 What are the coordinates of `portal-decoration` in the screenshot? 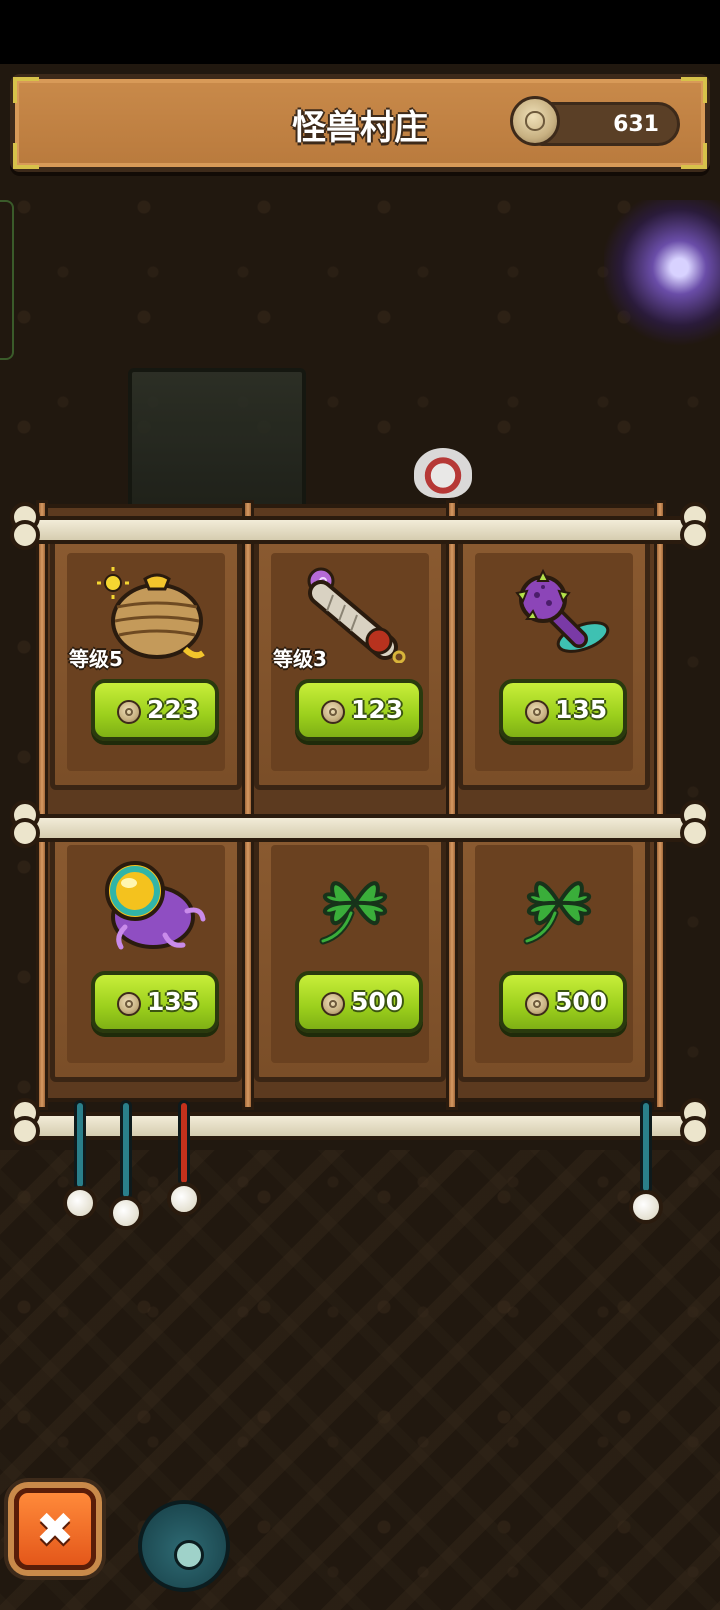 It's located at (662, 275).